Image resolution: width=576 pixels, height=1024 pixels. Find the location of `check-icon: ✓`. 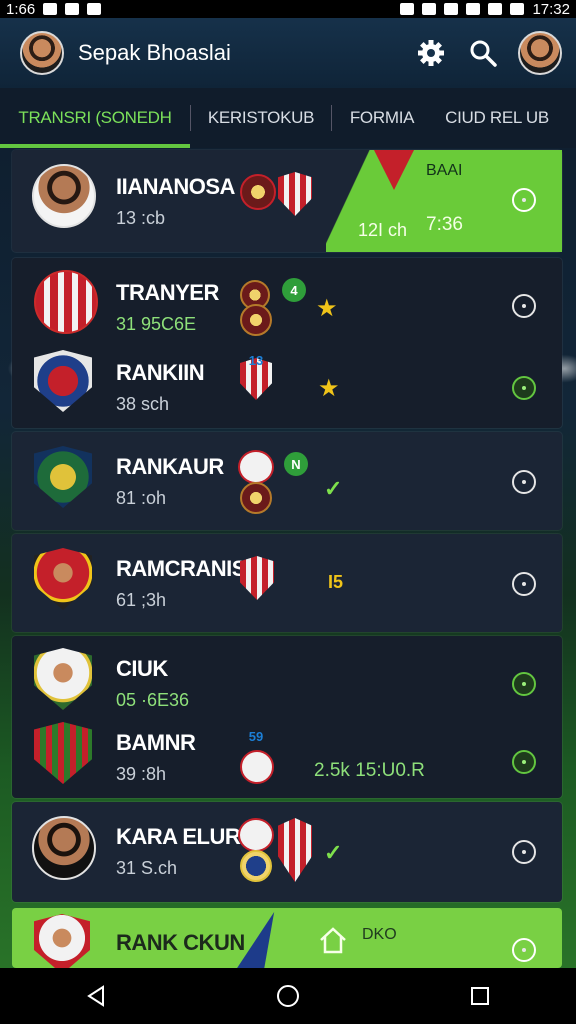

check-icon: ✓ is located at coordinates (333, 852).